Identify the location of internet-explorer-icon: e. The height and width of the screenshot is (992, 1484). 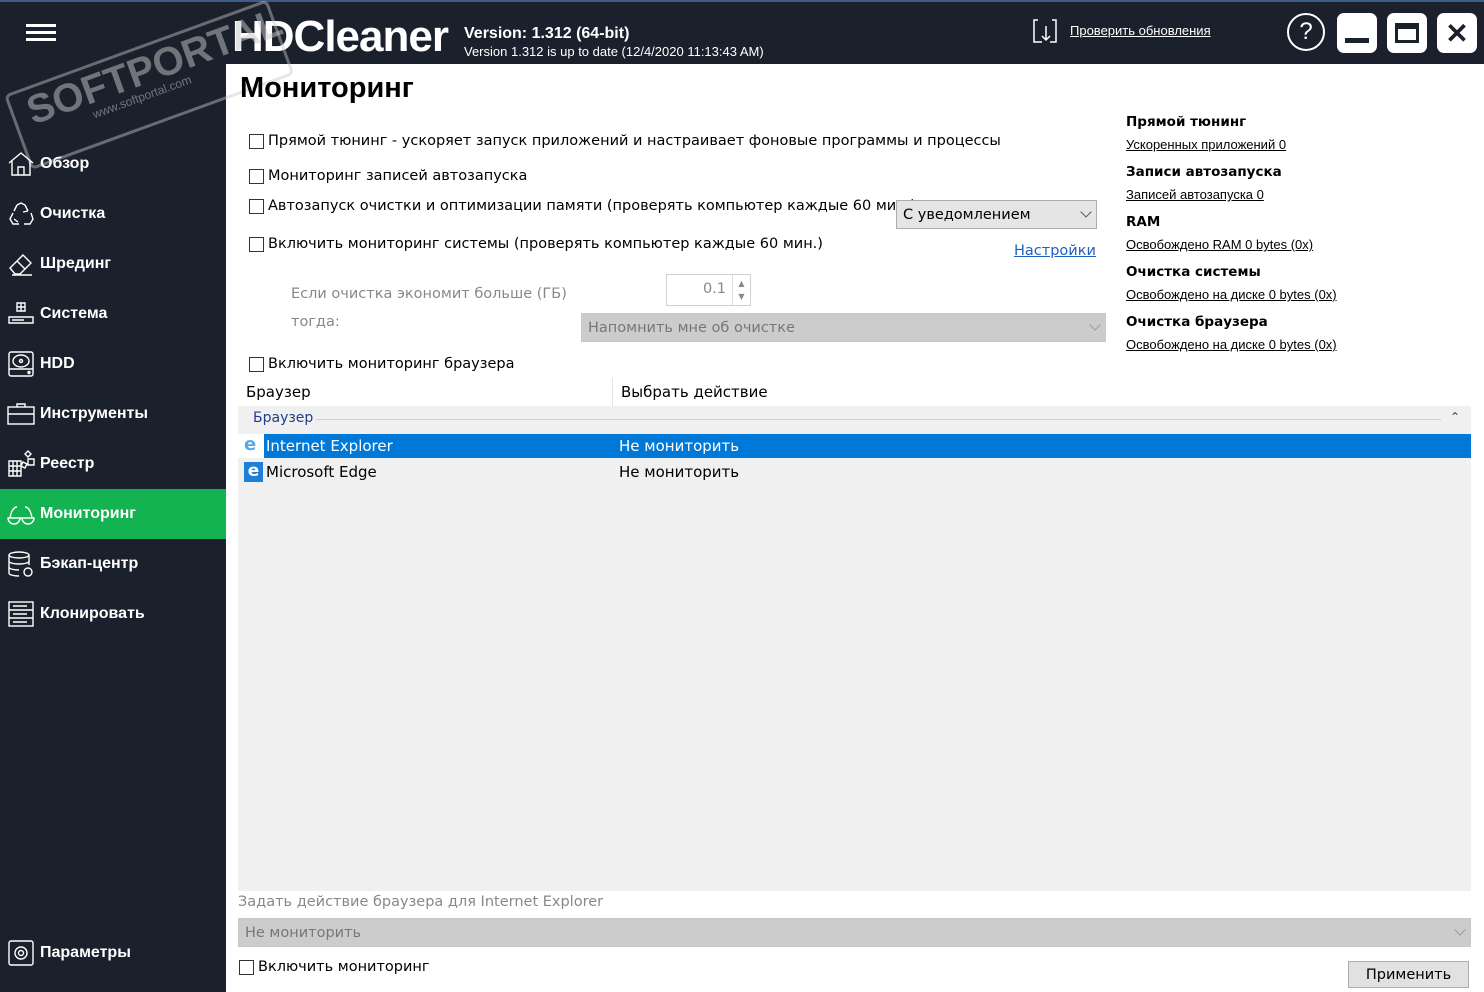
(251, 446).